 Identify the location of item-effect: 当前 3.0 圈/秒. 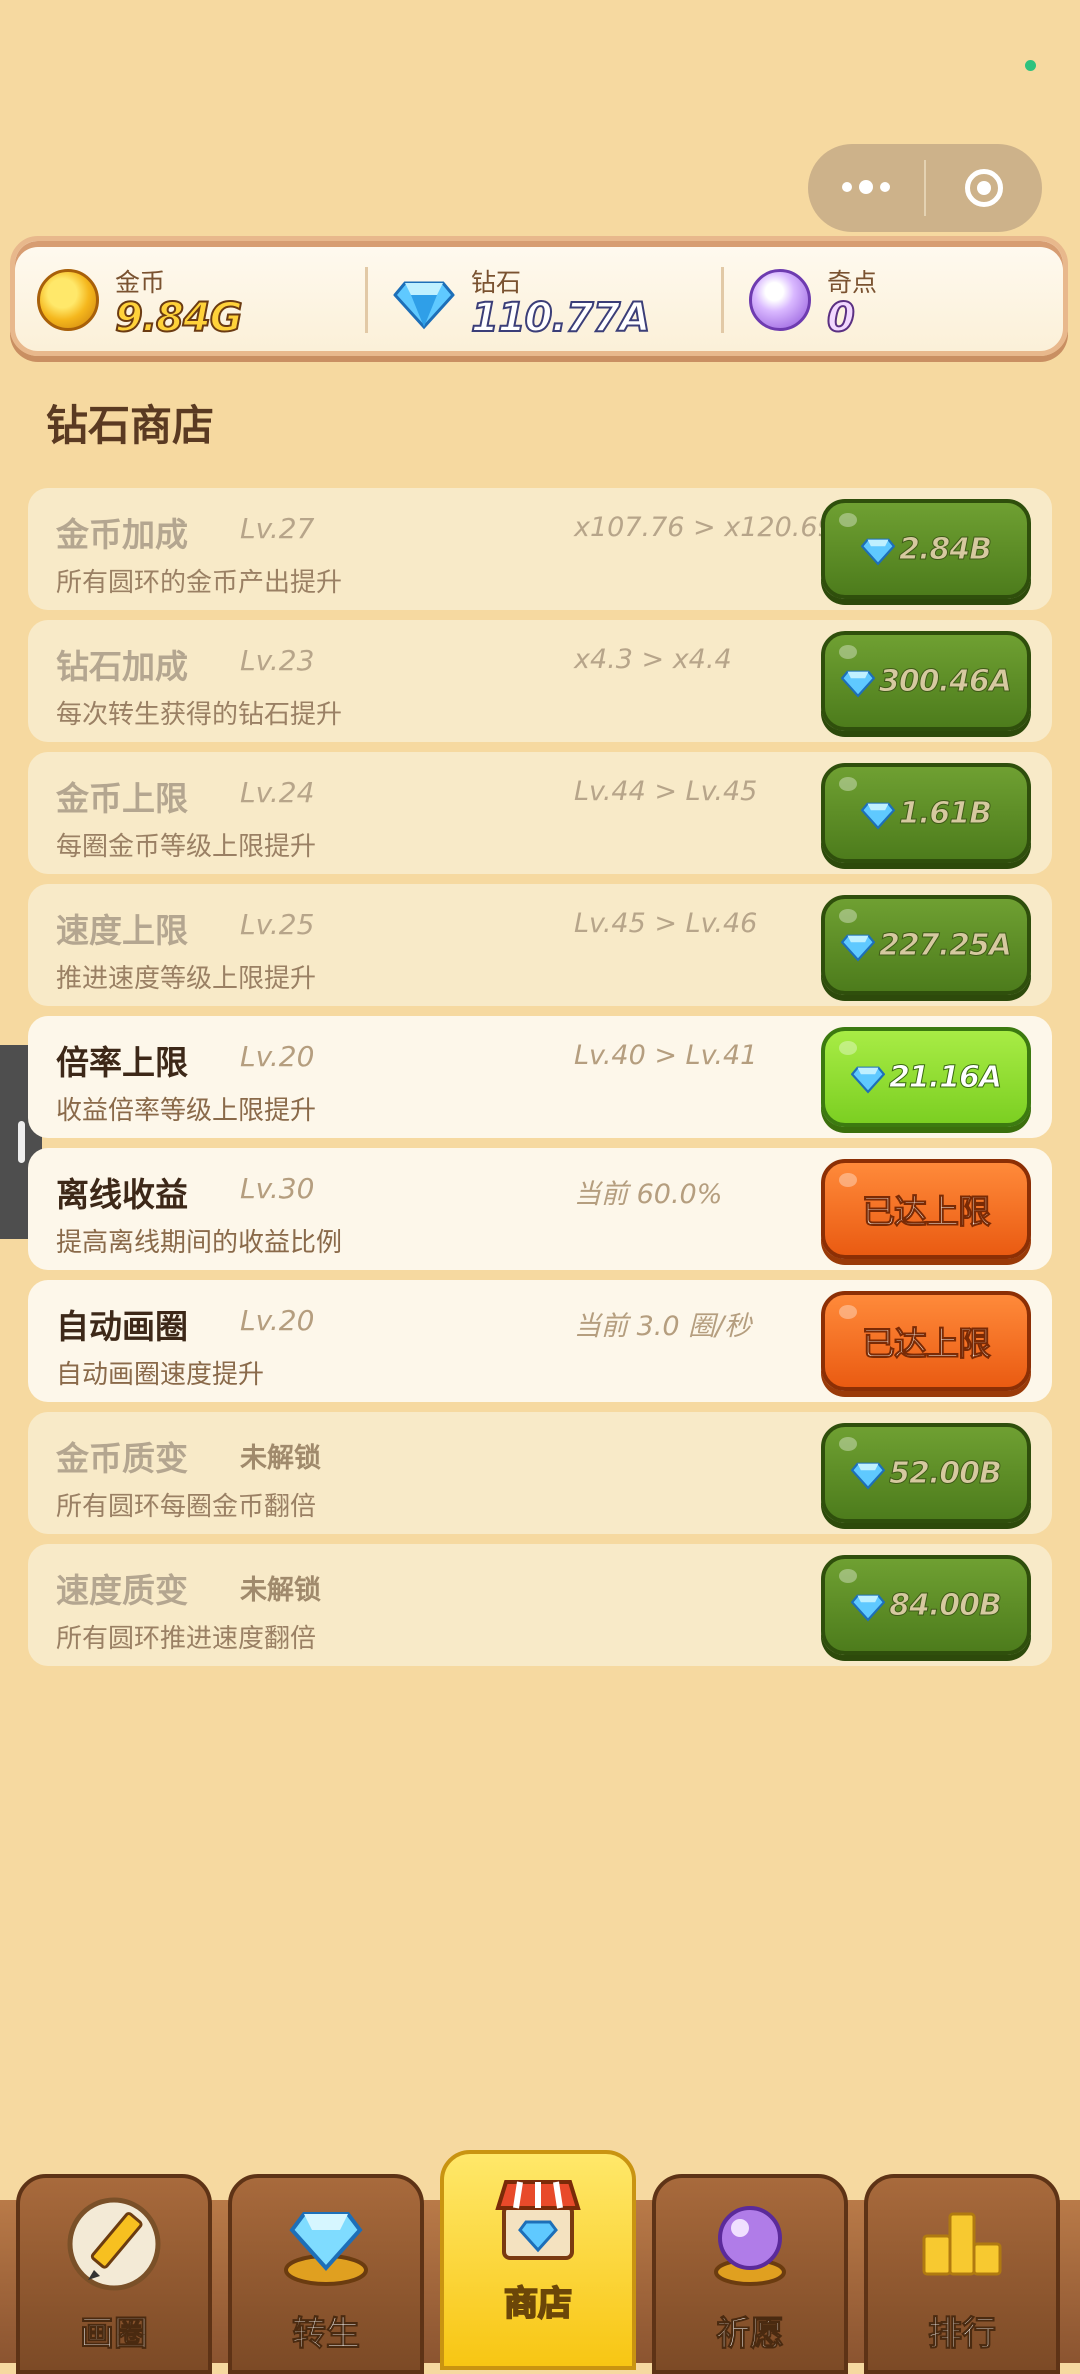
(663, 1326).